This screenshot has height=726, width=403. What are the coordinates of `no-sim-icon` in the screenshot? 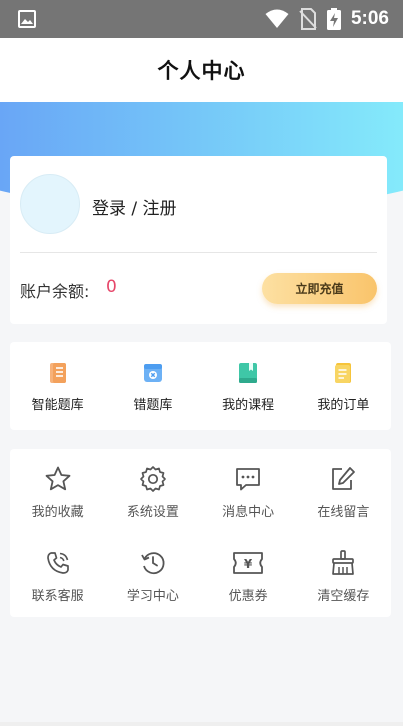 It's located at (308, 19).